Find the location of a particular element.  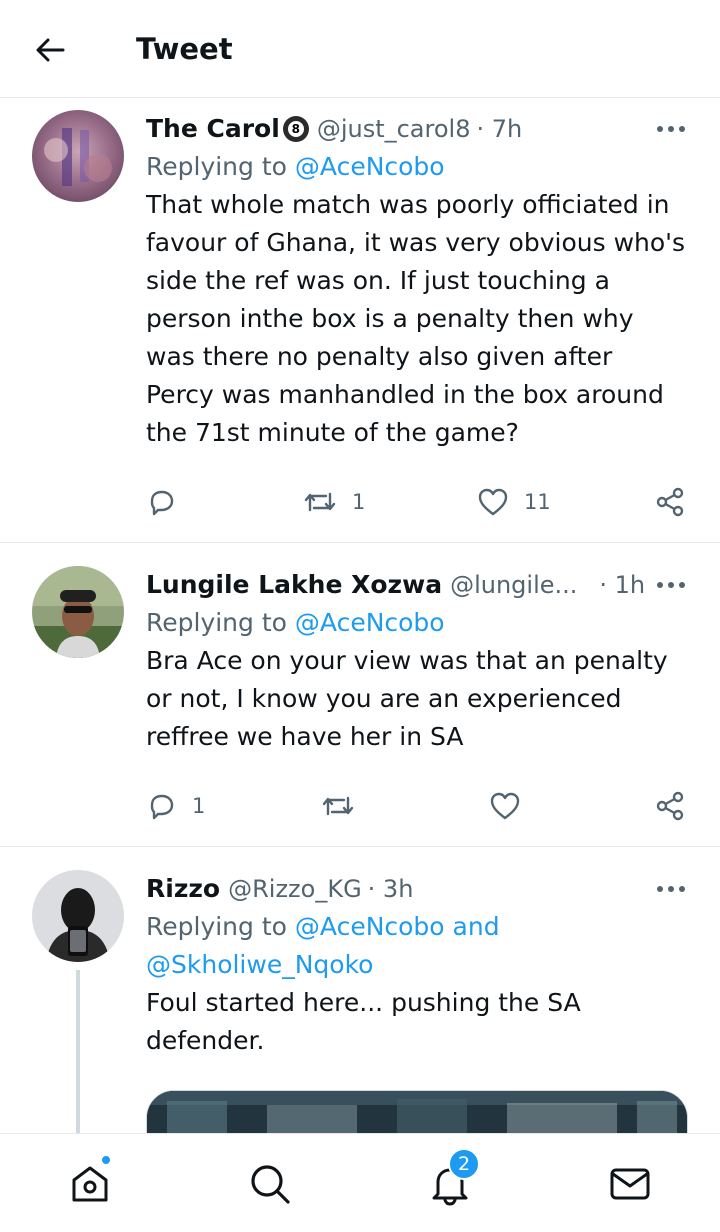

tweet-header: The Carol 8 @just_carol8 · 7h is located at coordinates (416, 129).